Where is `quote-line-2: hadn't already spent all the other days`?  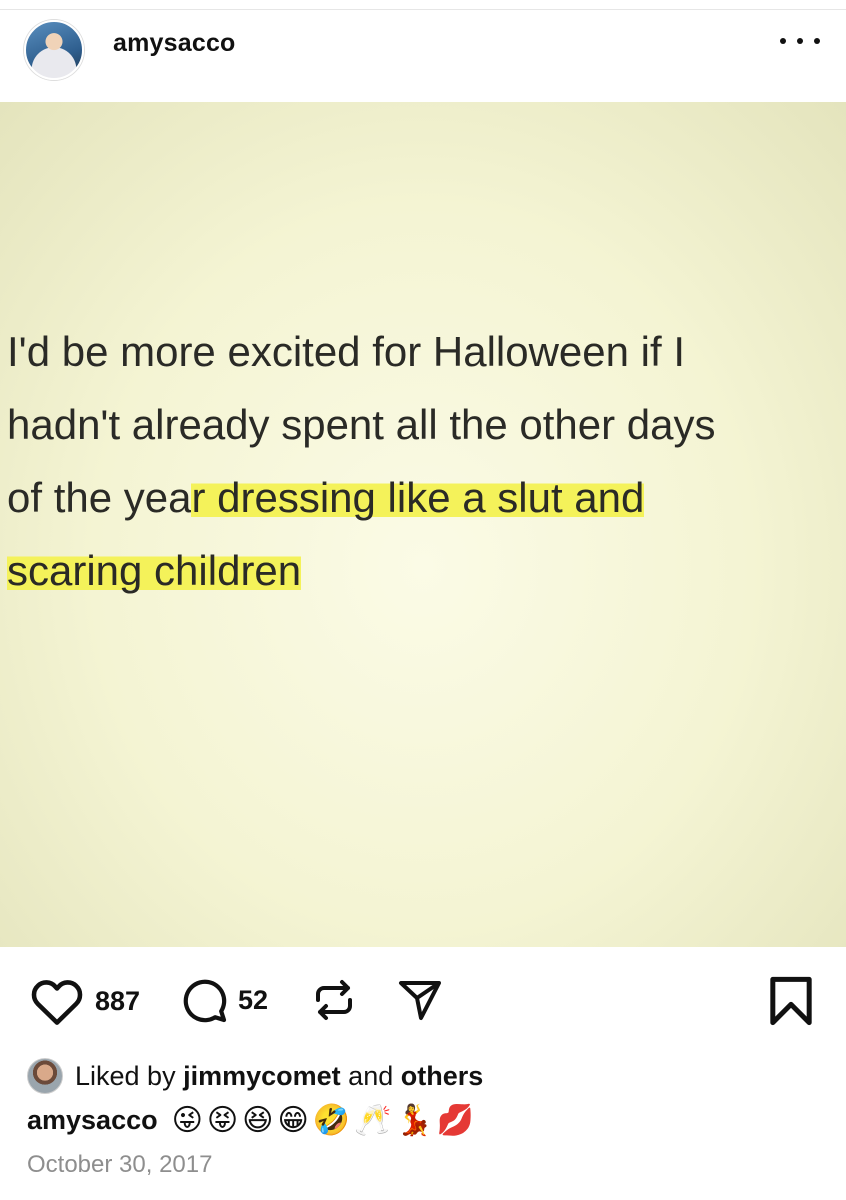 quote-line-2: hadn't already spent all the other days is located at coordinates (361, 424).